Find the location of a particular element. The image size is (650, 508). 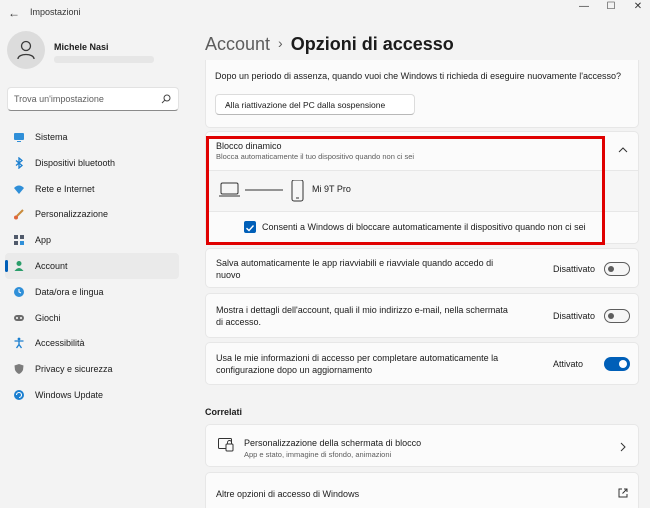

close-icon: ✕ is located at coordinates (637, 7).